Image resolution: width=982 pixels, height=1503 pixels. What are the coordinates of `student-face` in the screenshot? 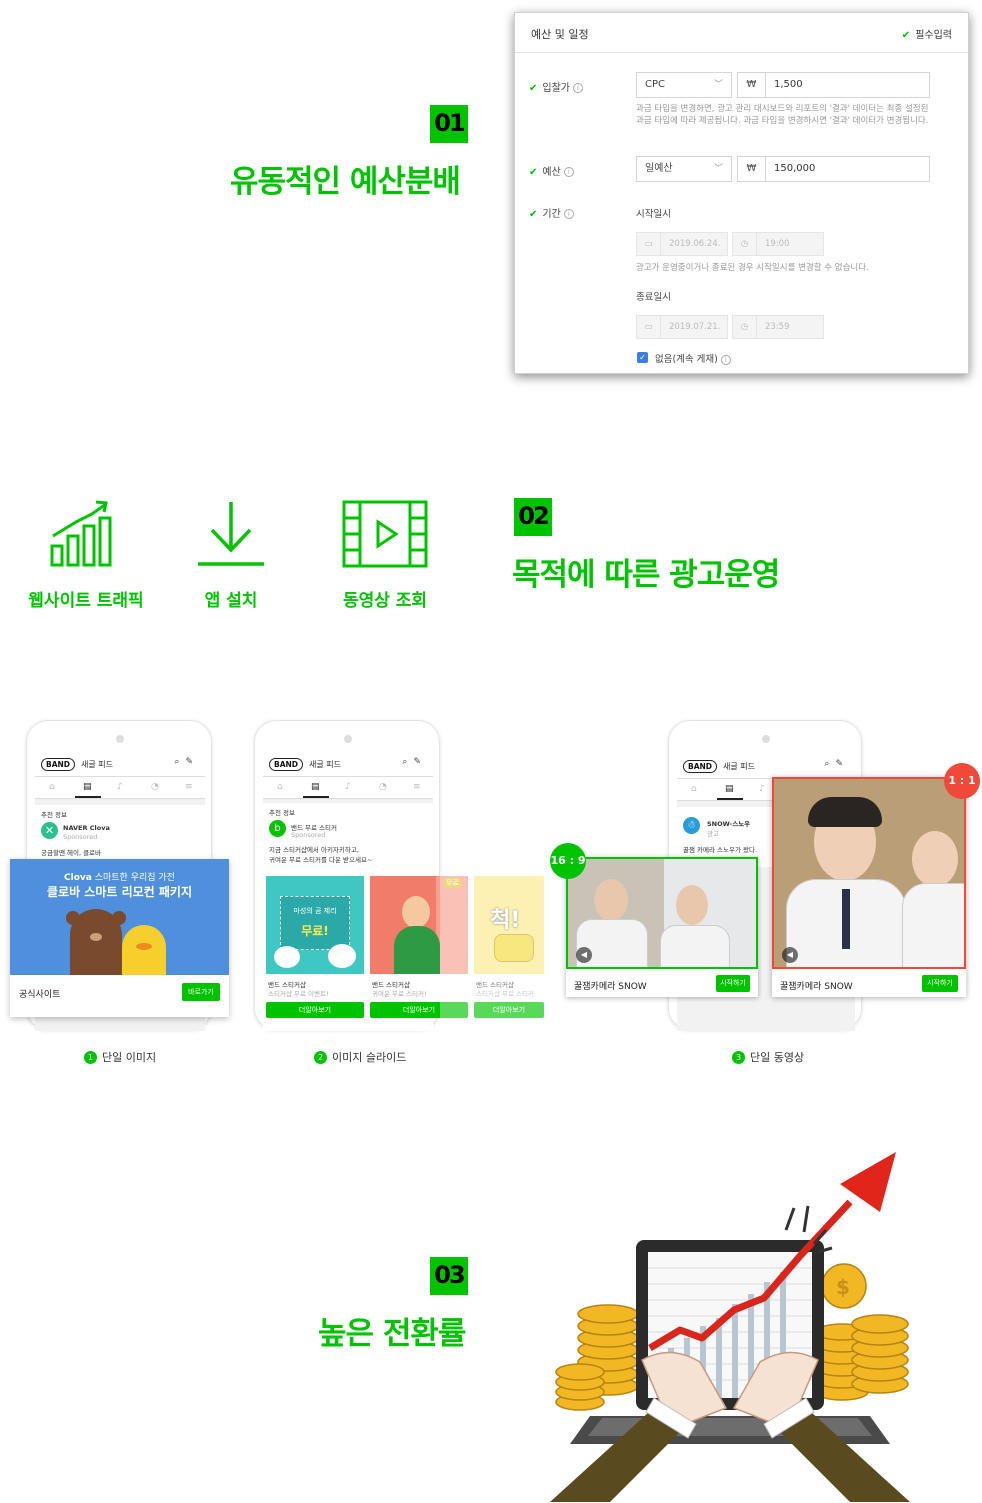 It's located at (692, 905).